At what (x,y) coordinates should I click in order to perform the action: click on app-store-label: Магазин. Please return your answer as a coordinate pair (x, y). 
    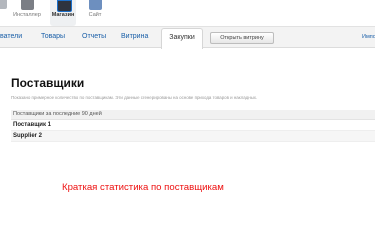
    Looking at the image, I should click on (63, 15).